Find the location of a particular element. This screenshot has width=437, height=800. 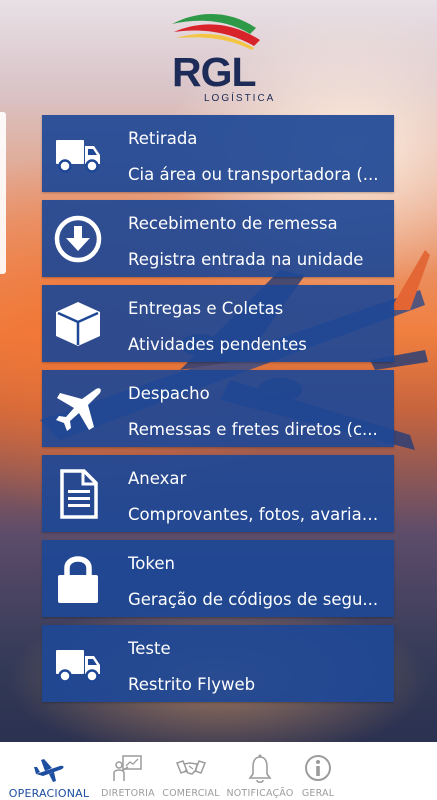

menu-item-subtitle: Atividades pendentes is located at coordinates (217, 344).